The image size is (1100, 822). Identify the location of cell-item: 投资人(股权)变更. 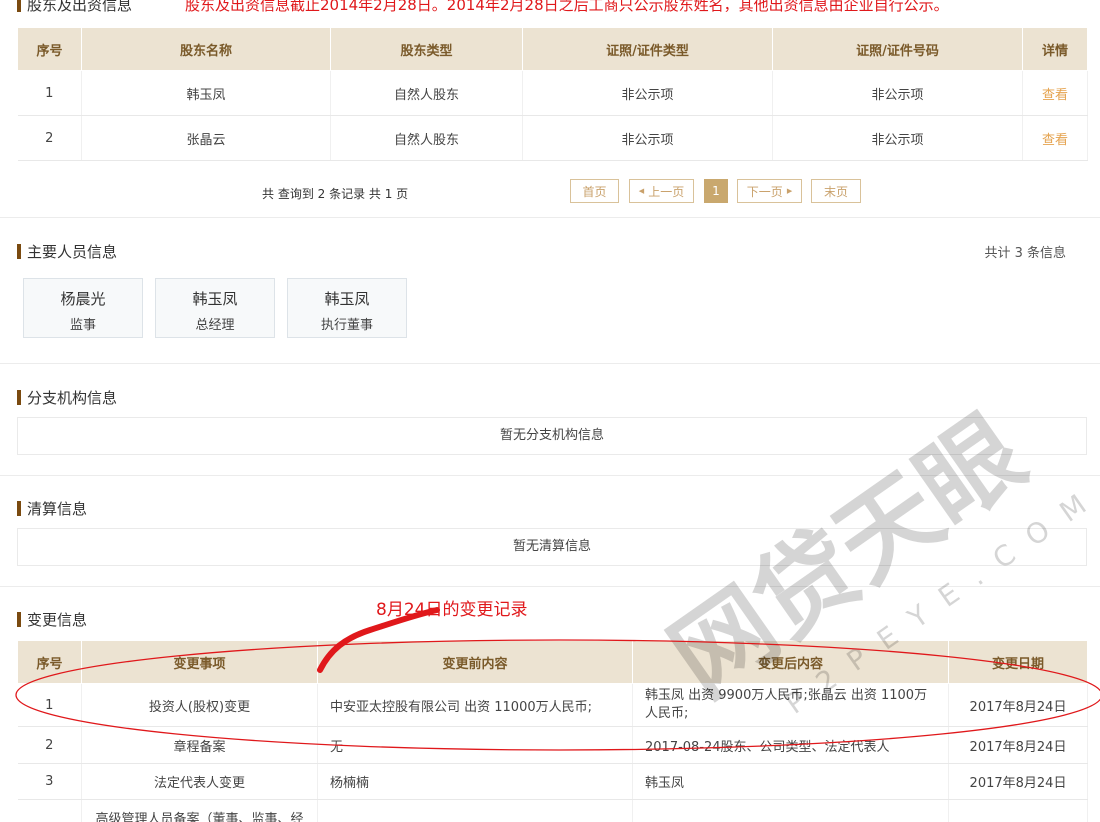
(199, 705).